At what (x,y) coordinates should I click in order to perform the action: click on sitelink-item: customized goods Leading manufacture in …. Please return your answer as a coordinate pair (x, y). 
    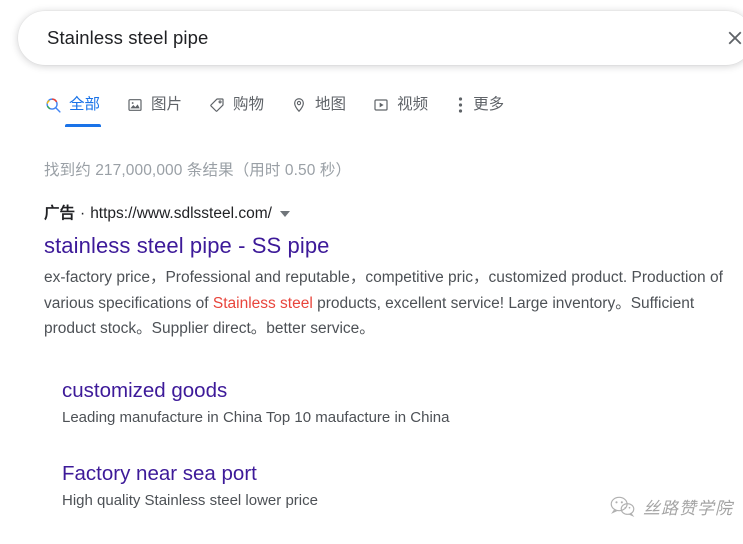
    Looking at the image, I should click on (372, 403).